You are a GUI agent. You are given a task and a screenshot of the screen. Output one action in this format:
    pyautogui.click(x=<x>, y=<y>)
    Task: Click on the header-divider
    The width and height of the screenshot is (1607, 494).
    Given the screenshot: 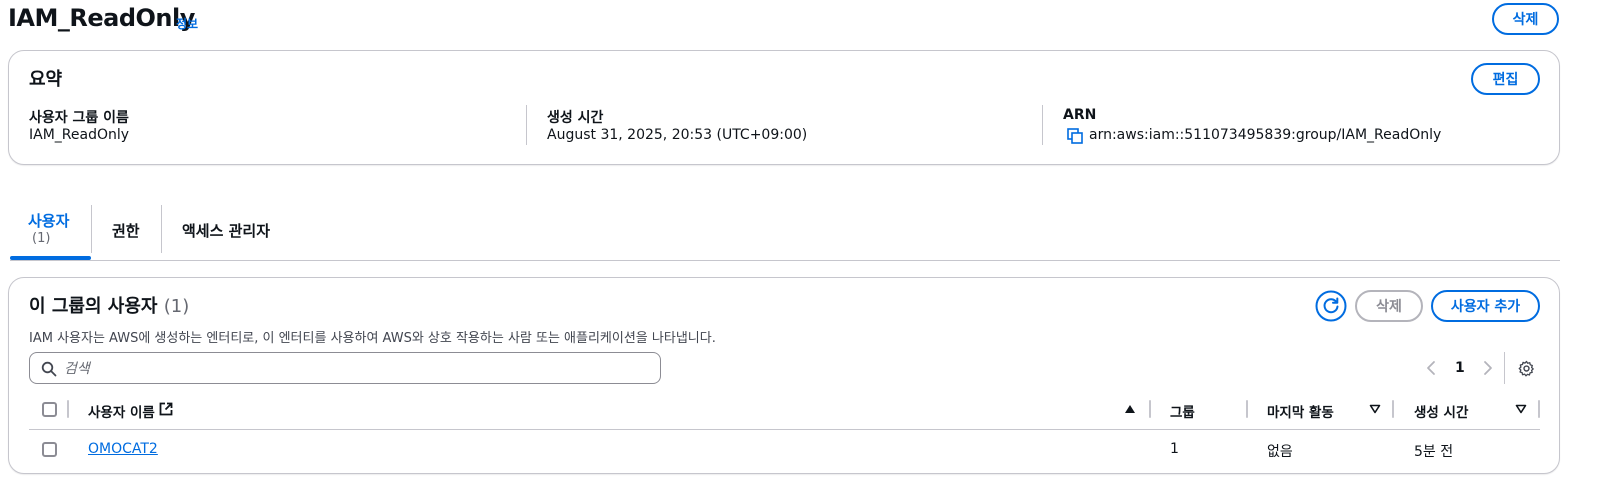 What is the action you would take?
    pyautogui.click(x=784, y=429)
    